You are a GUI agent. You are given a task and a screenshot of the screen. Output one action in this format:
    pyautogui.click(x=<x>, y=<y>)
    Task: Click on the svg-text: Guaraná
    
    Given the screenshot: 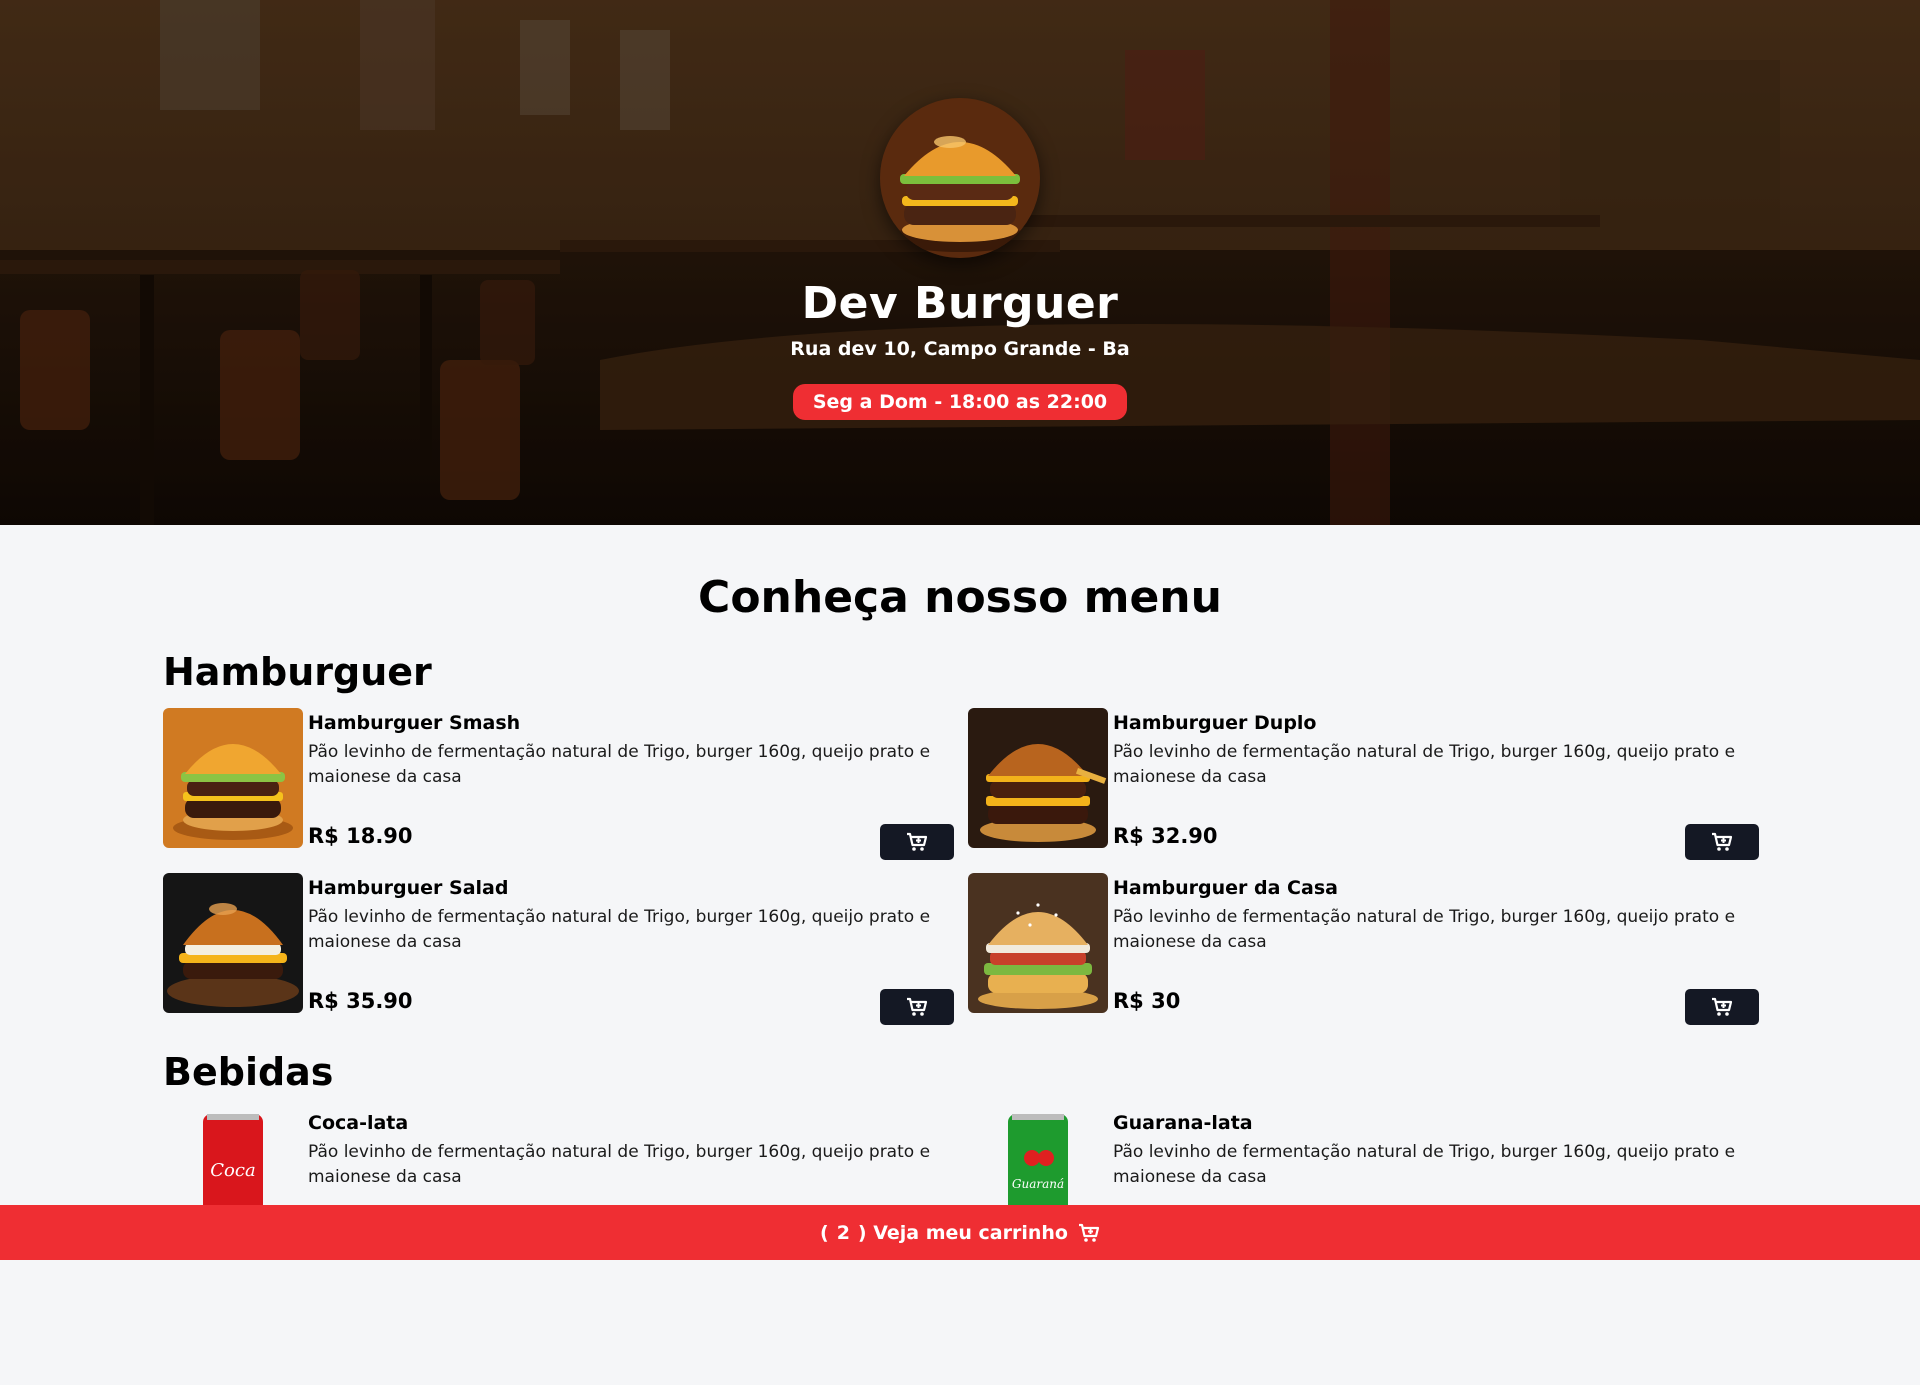 What is the action you would take?
    pyautogui.click(x=1038, y=1184)
    